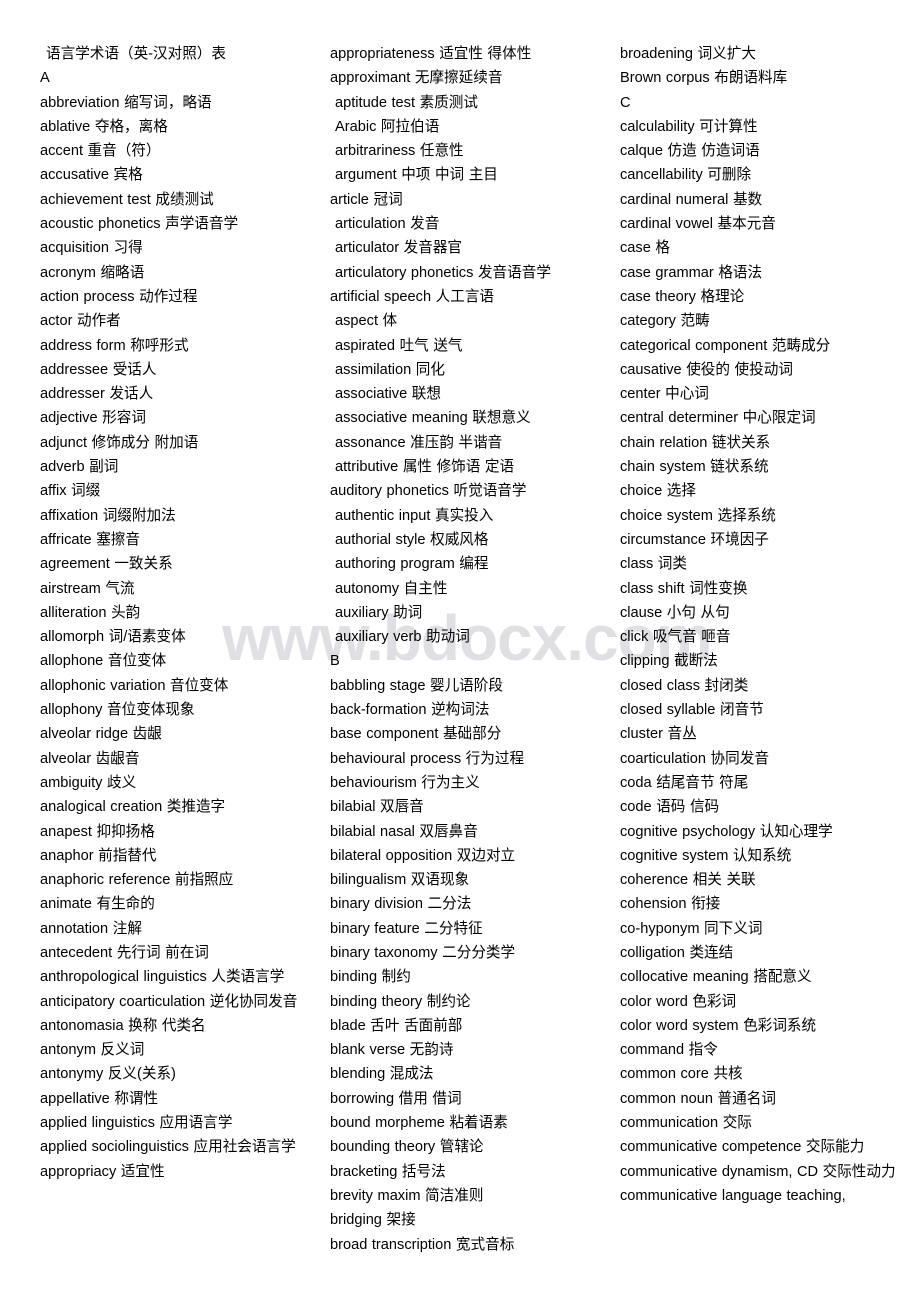  I want to click on glossary-entry: auxiliary verb 助动词, so click(402, 637).